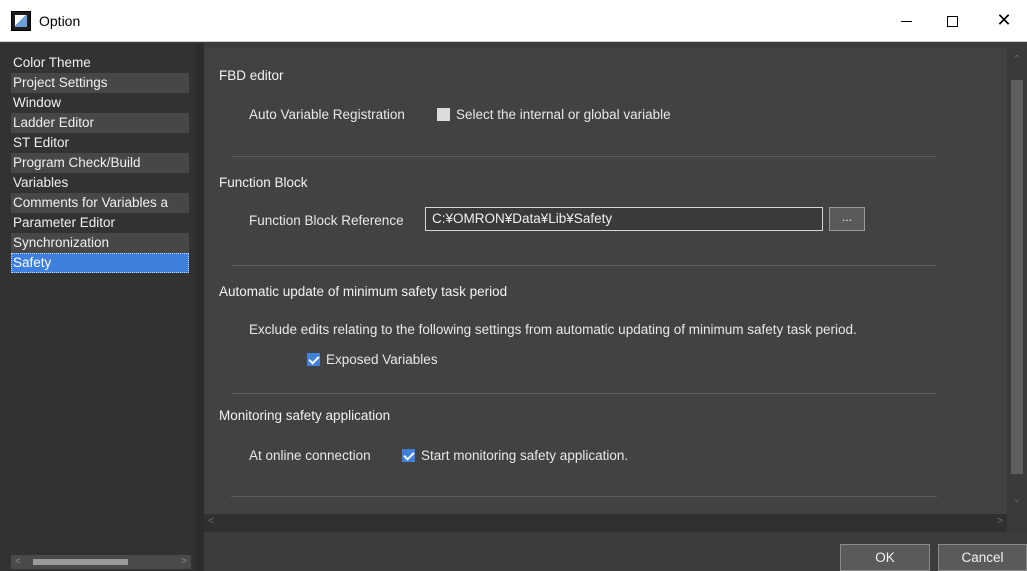 This screenshot has height=571, width=1027. I want to click on cancel-button: Cancel, so click(982, 557).